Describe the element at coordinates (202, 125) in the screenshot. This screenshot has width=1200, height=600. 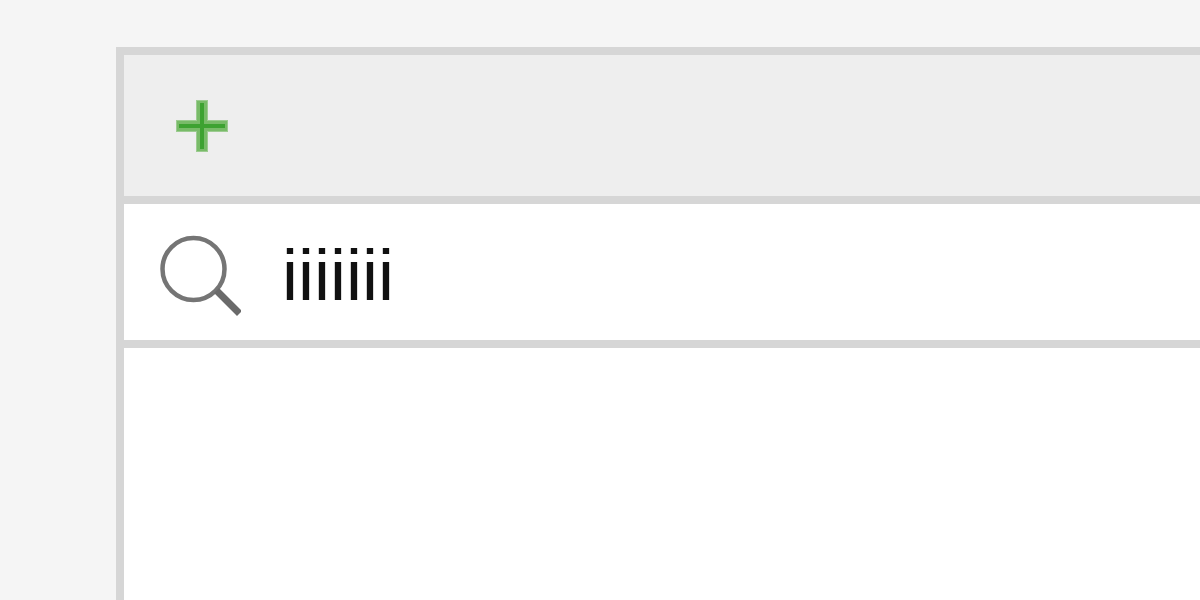
I see `plus-icon` at that location.